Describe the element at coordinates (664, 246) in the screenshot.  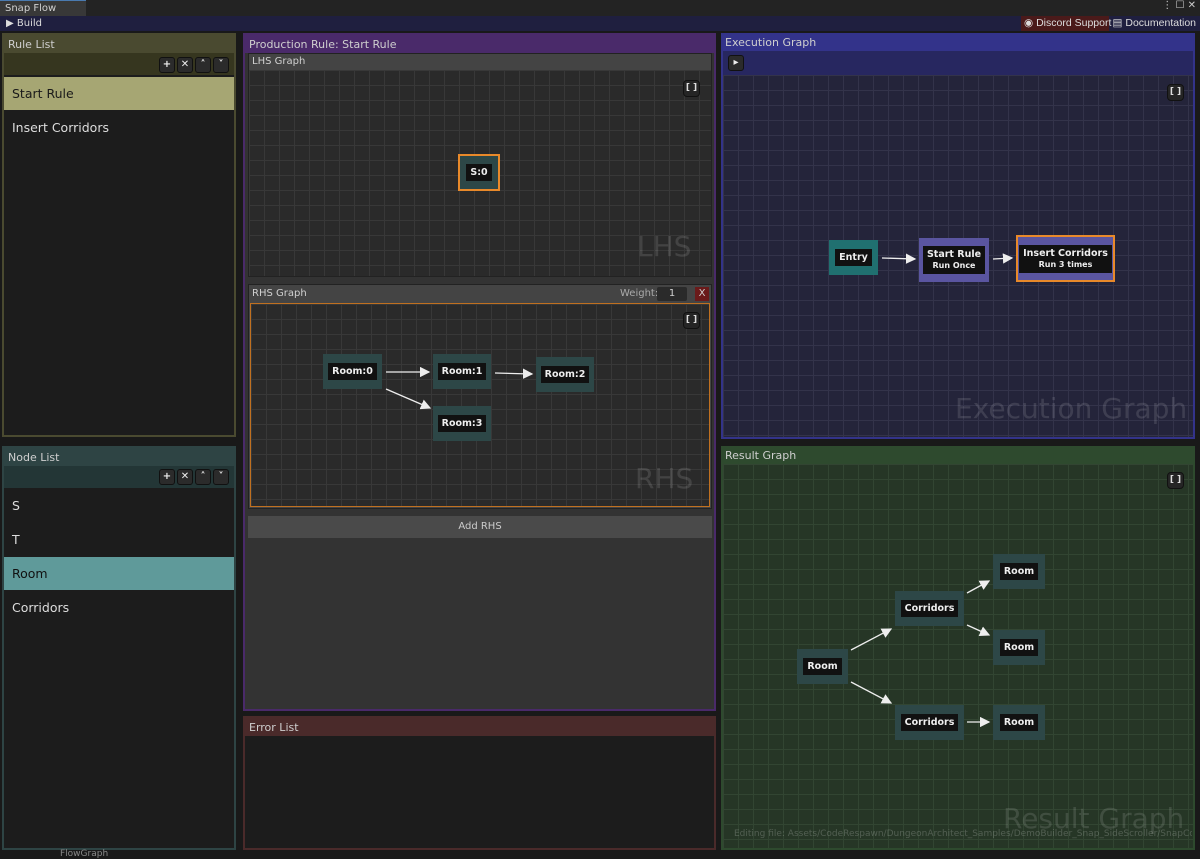
I see `lhs-watermark: LHS` at that location.